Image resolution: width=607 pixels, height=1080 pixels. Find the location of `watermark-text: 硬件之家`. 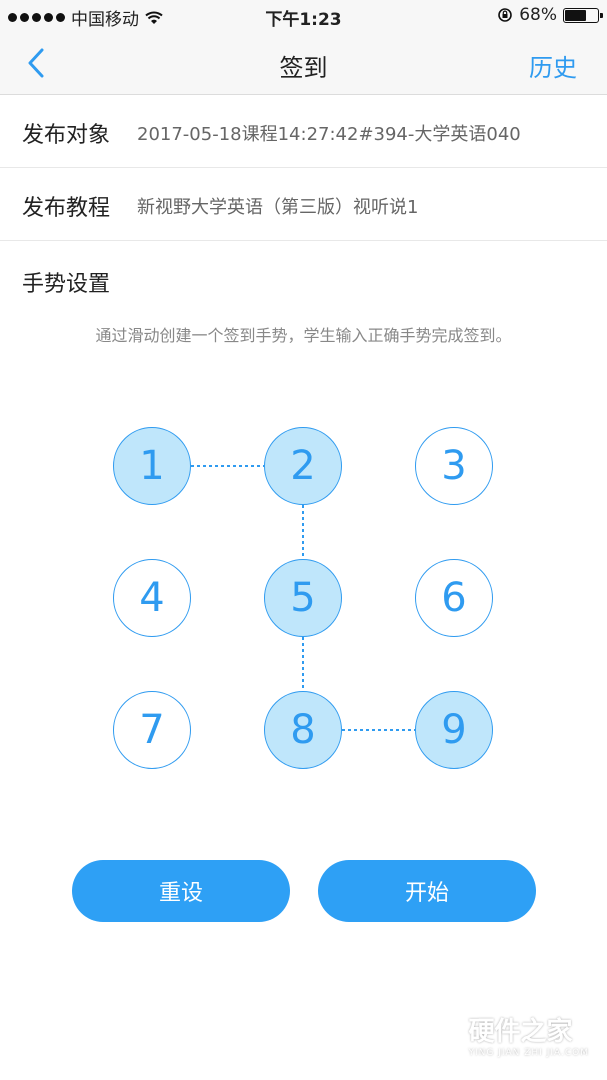

watermark-text: 硬件之家 is located at coordinates (520, 1032).